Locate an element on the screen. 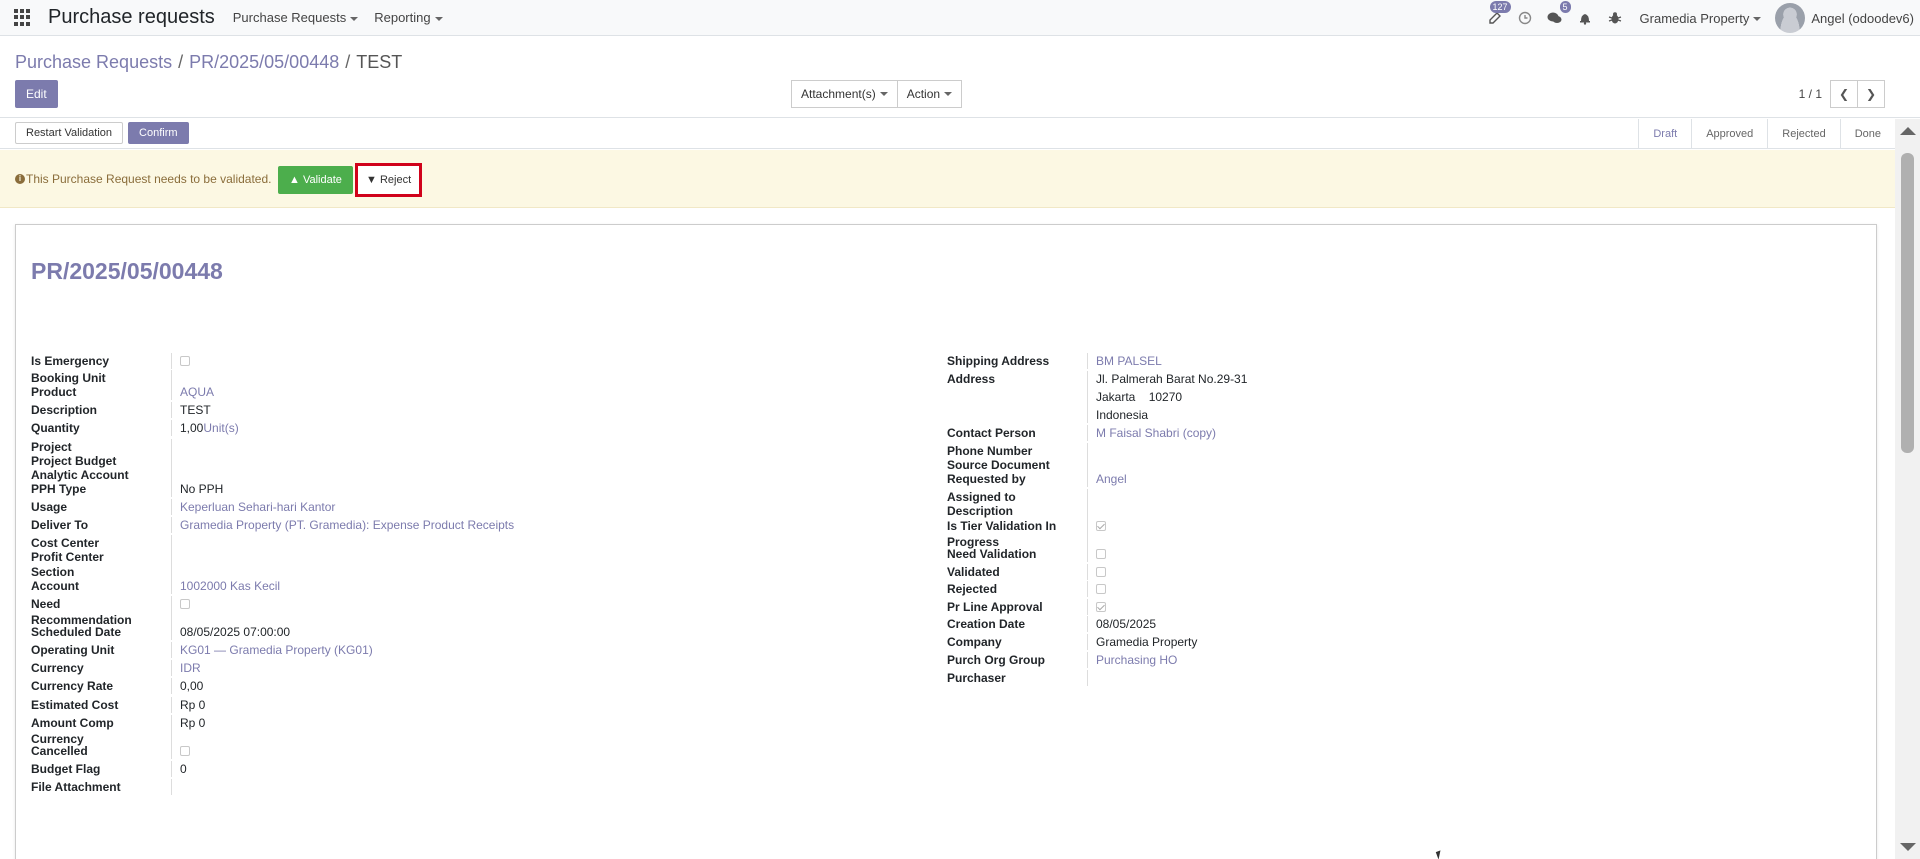  value-text: KG01 — Gramedia Property (KG01) is located at coordinates (276, 650).